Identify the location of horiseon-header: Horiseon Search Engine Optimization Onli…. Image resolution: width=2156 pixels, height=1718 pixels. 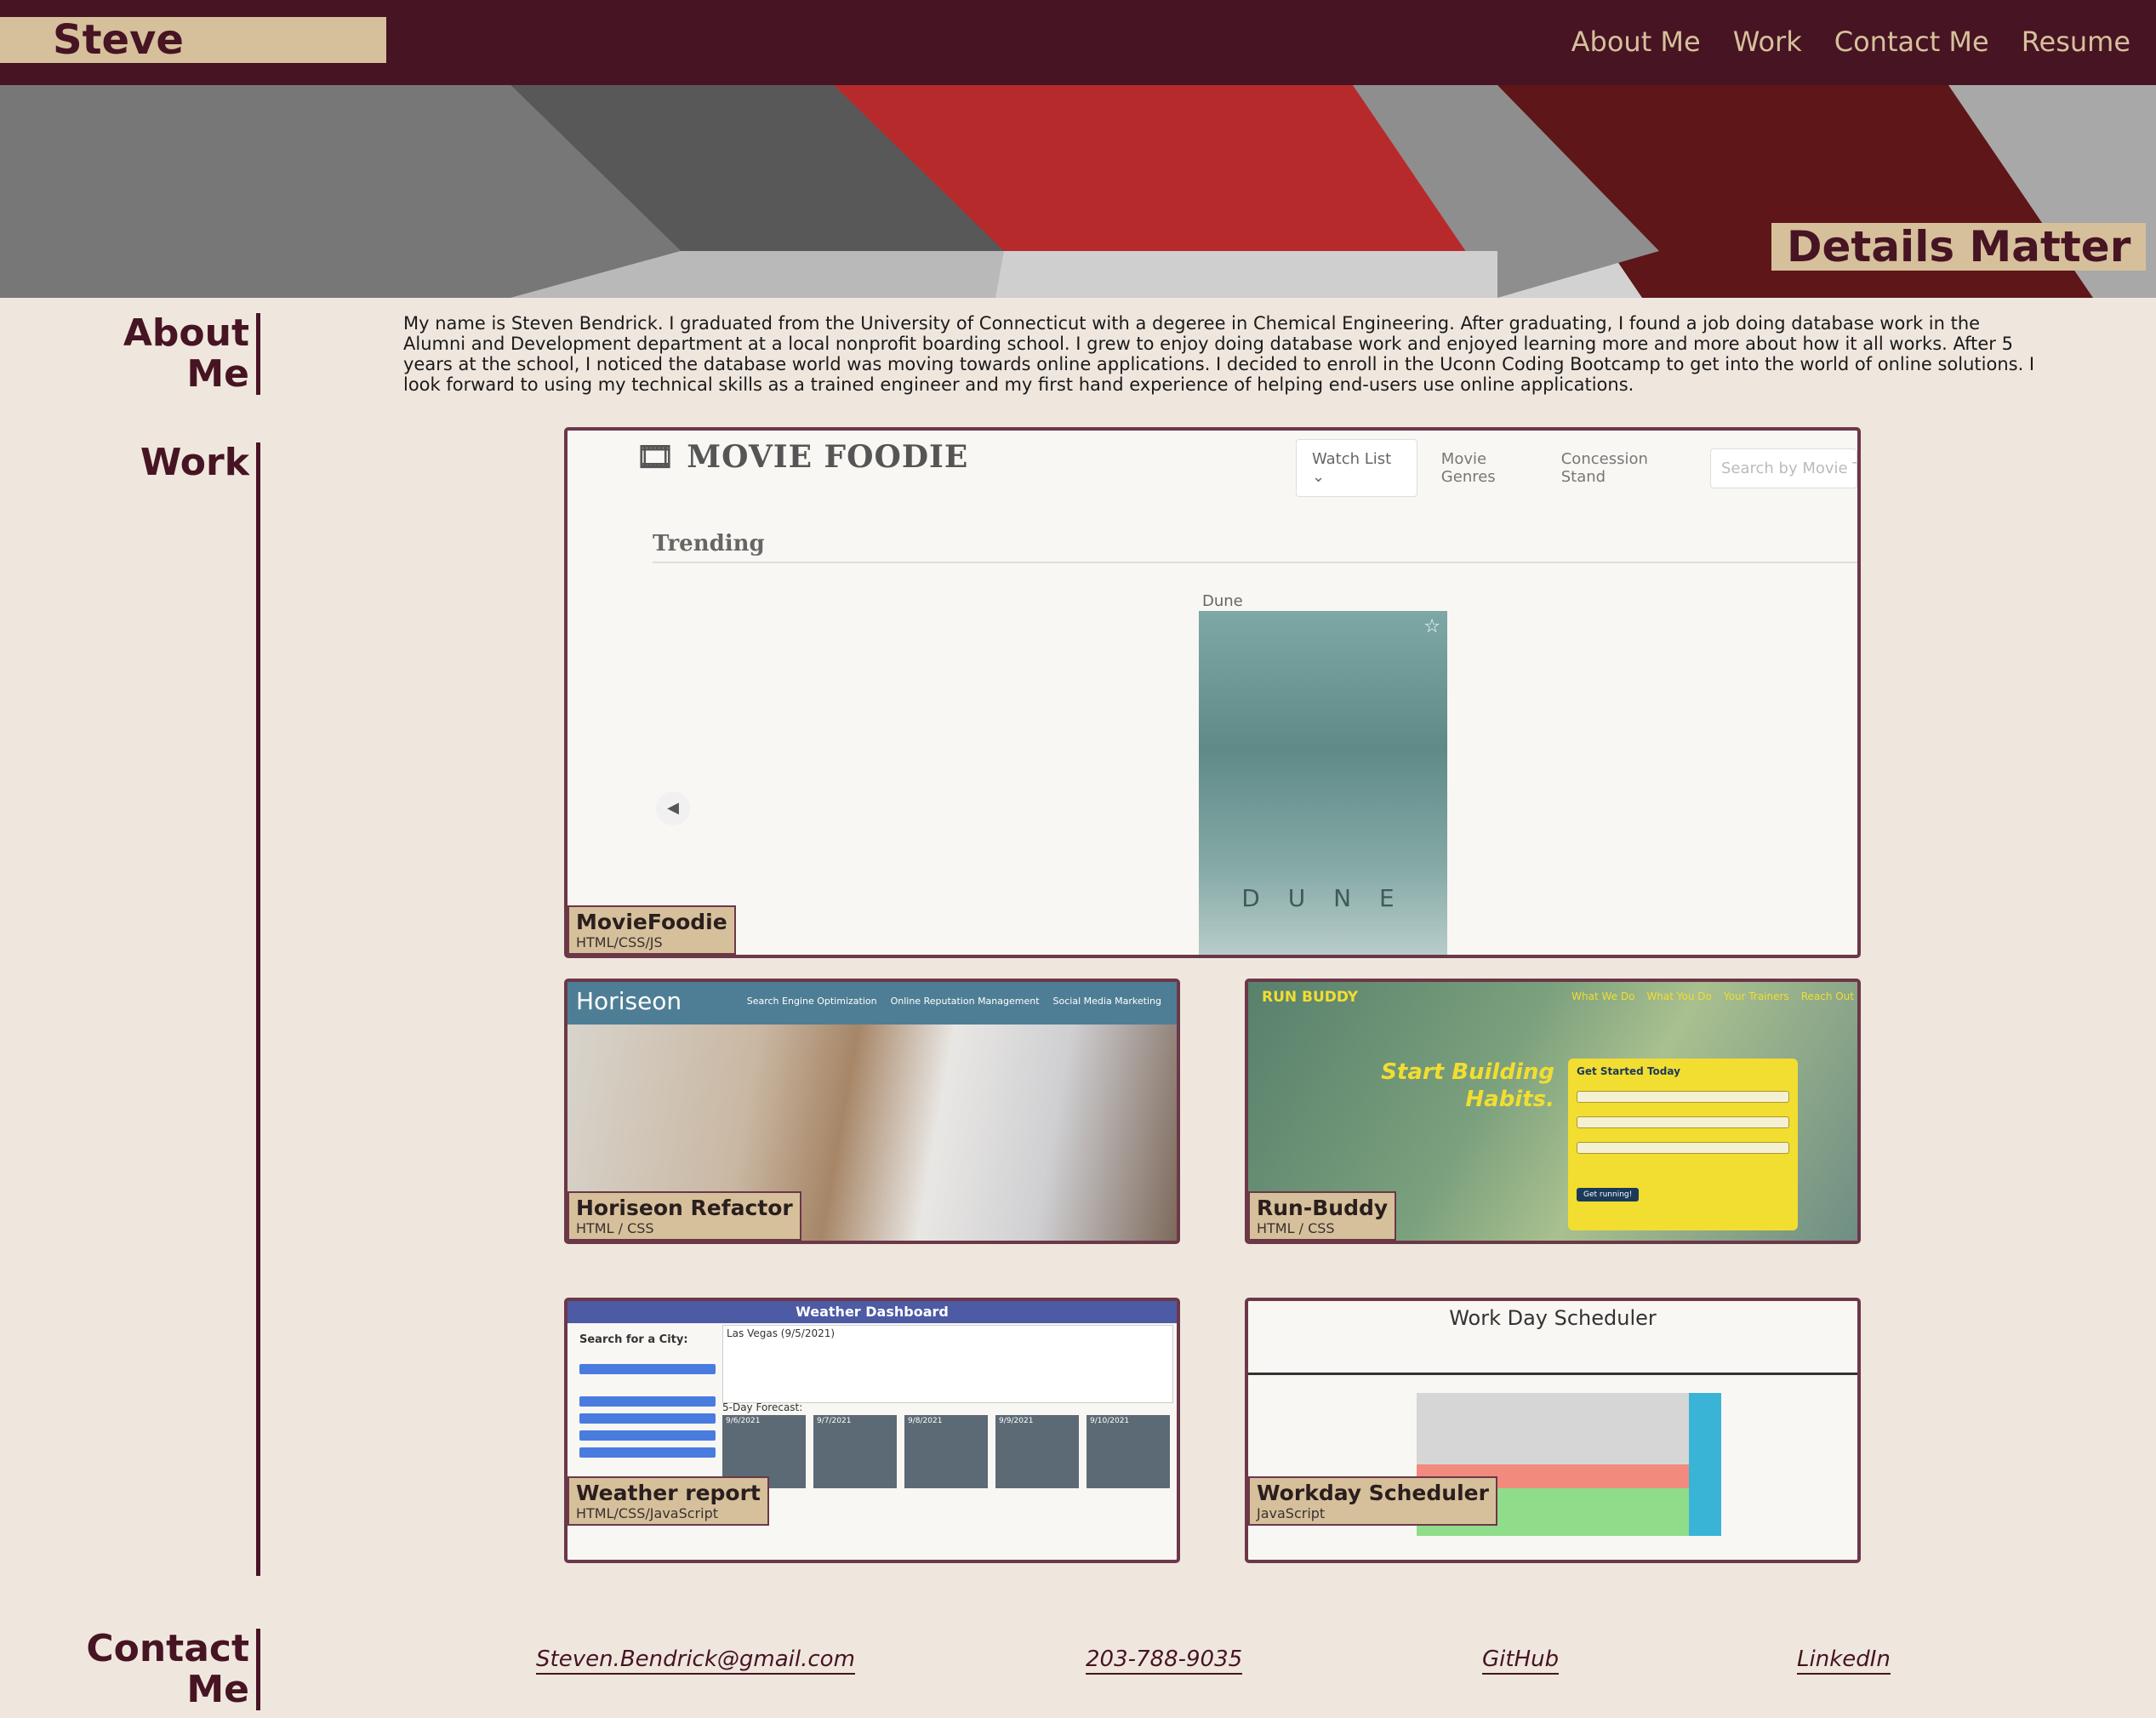
(872, 1003).